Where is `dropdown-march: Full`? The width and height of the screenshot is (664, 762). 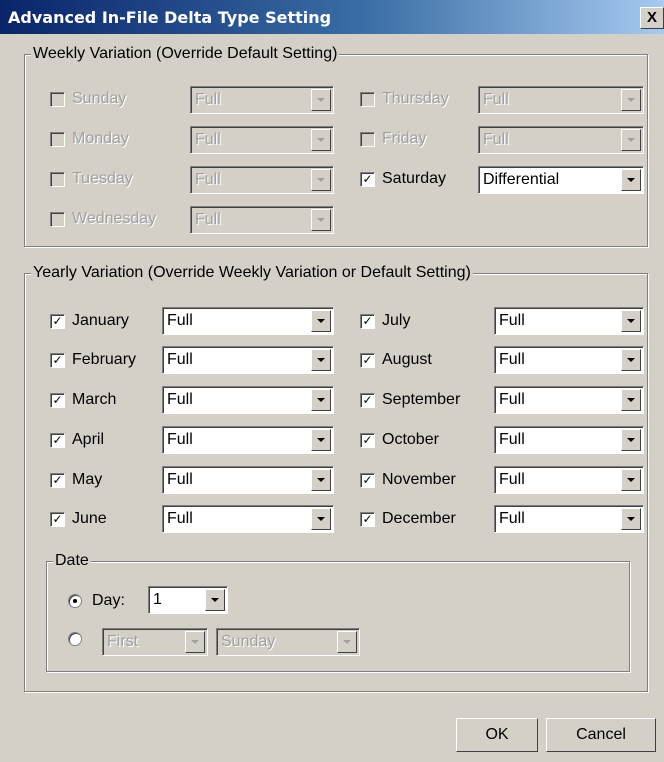
dropdown-march: Full is located at coordinates (248, 400).